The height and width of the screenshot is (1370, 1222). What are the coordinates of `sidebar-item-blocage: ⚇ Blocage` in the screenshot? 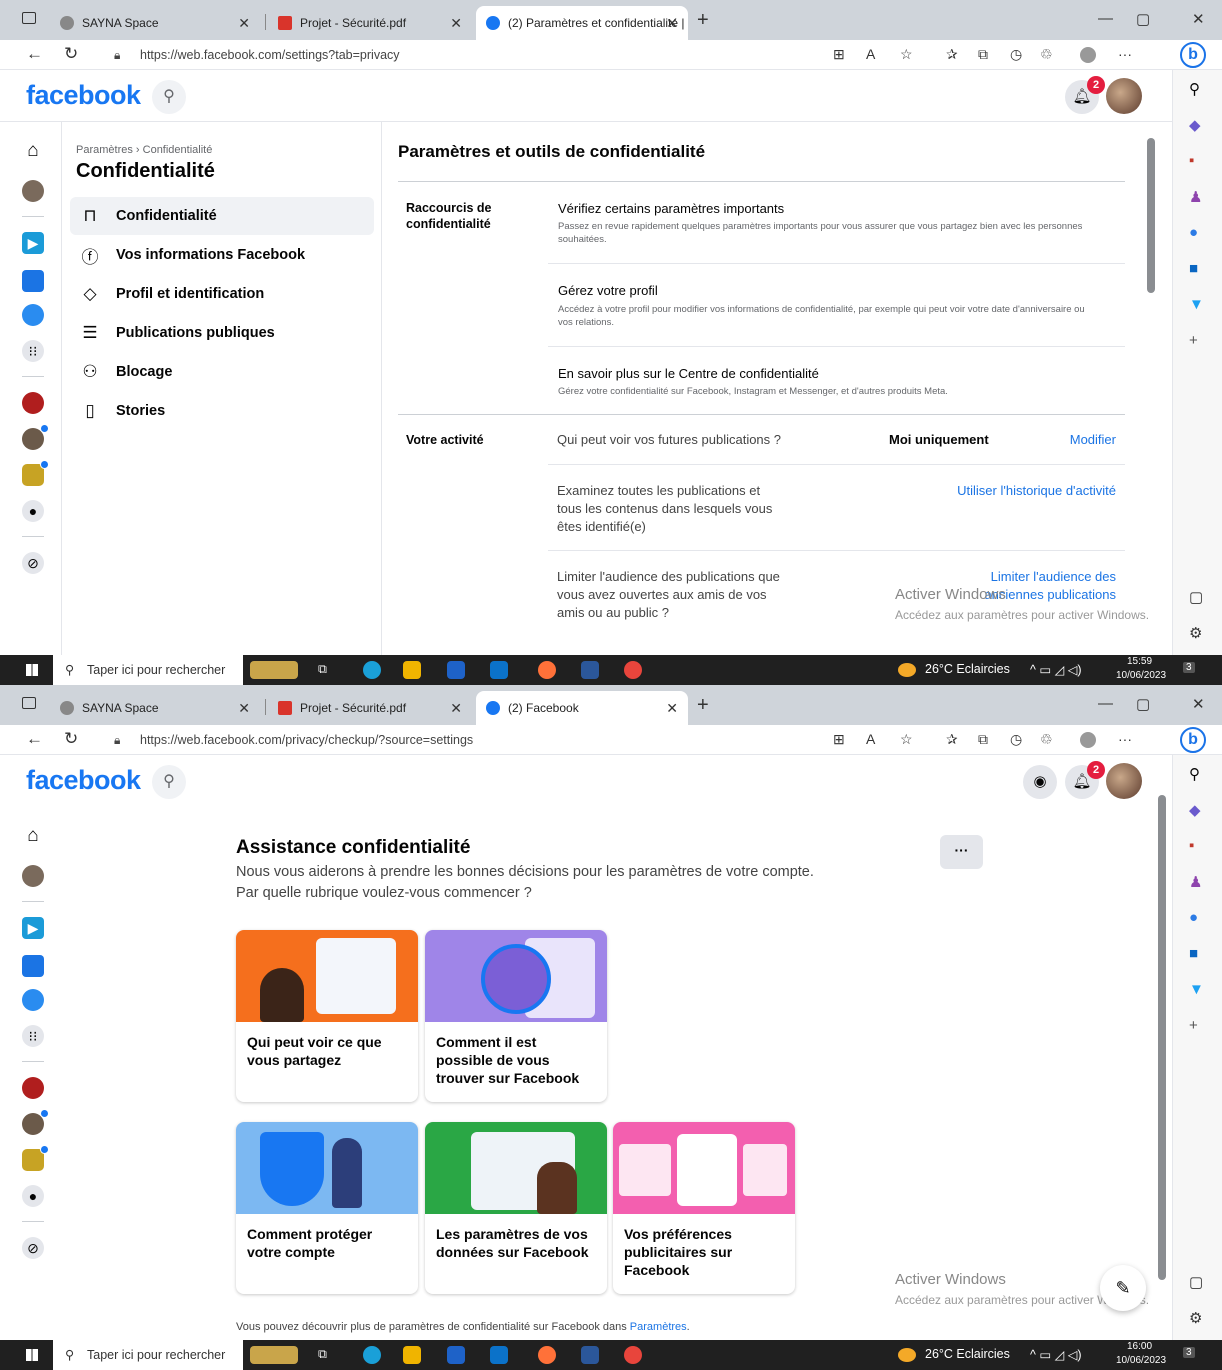 It's located at (222, 372).